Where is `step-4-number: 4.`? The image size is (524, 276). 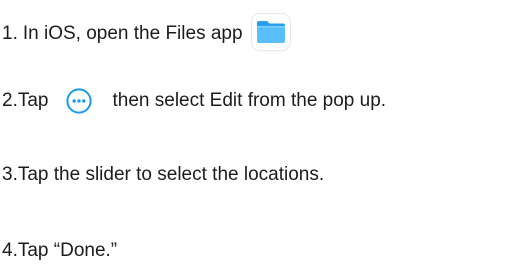 step-4-number: 4. is located at coordinates (10, 250).